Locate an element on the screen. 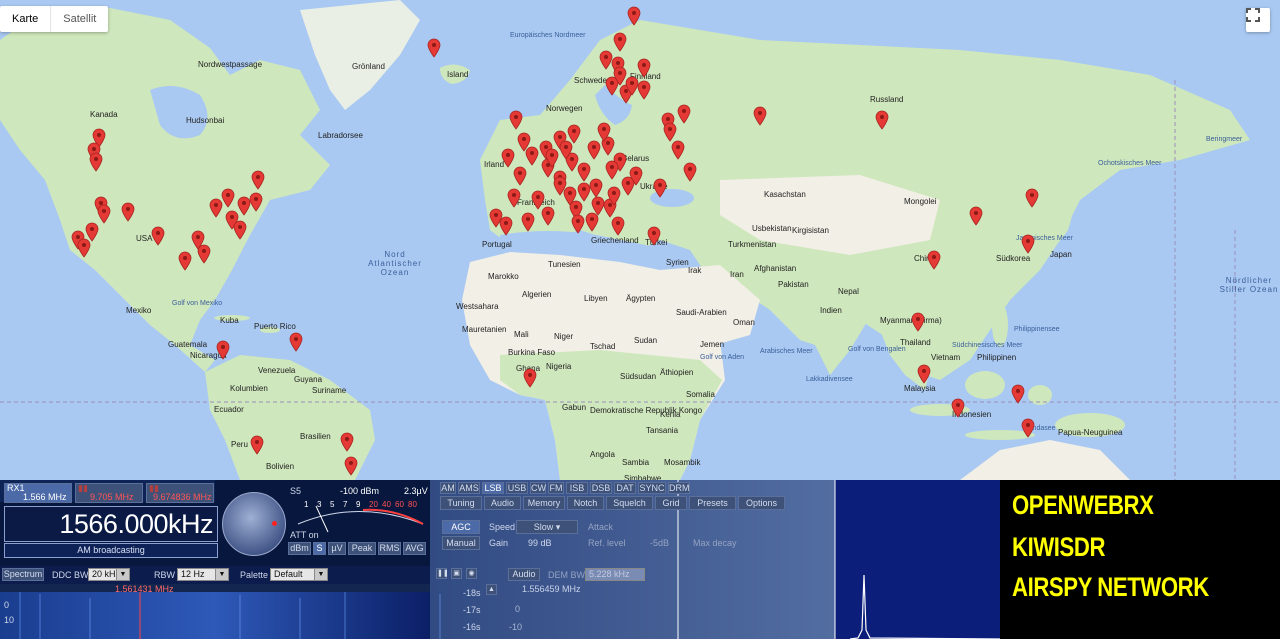  mode-button-isb: ISB is located at coordinates (577, 488).